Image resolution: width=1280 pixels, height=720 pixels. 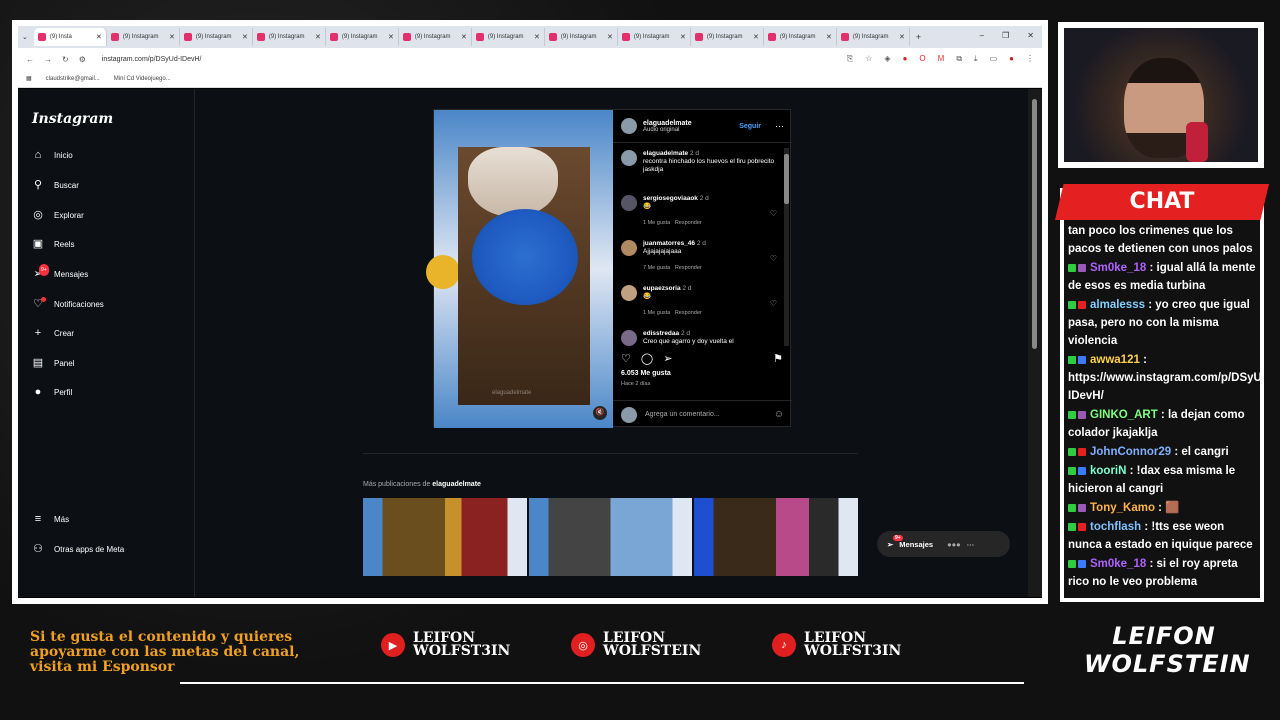 I want to click on page-scrollbar, so click(x=1035, y=343).